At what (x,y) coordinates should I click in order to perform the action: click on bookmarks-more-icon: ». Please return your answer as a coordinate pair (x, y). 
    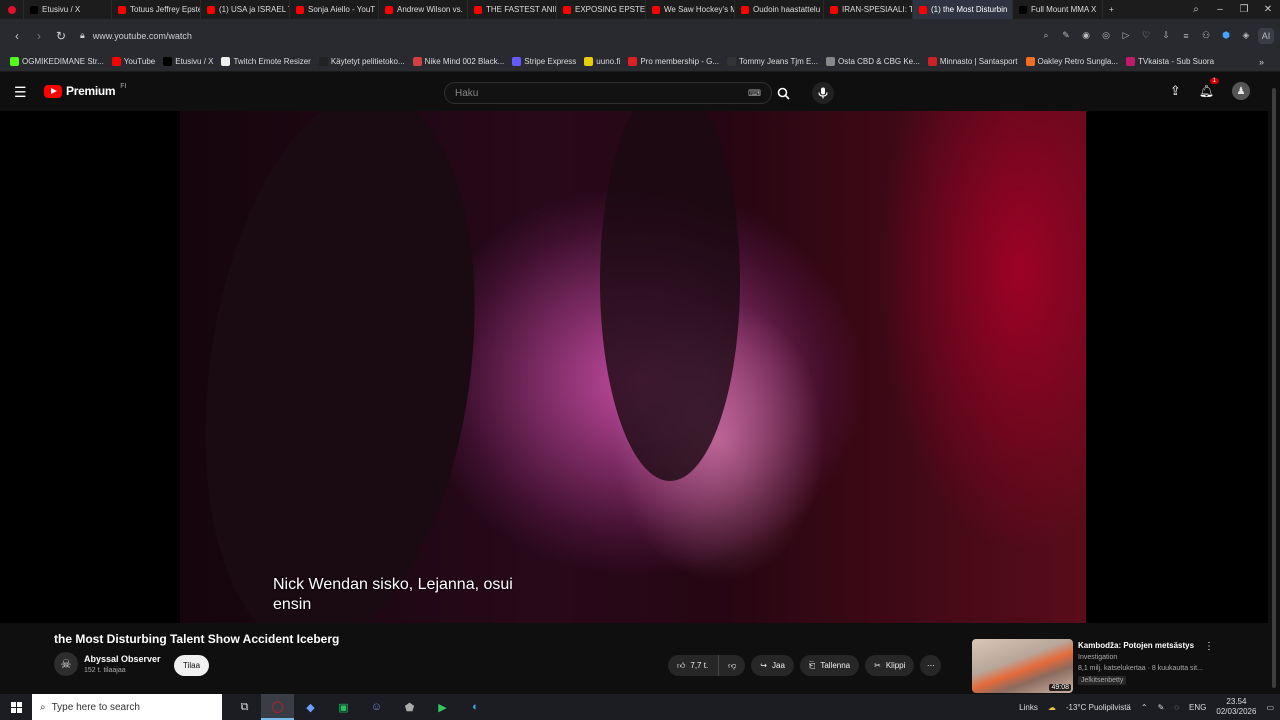
    Looking at the image, I should click on (1261, 62).